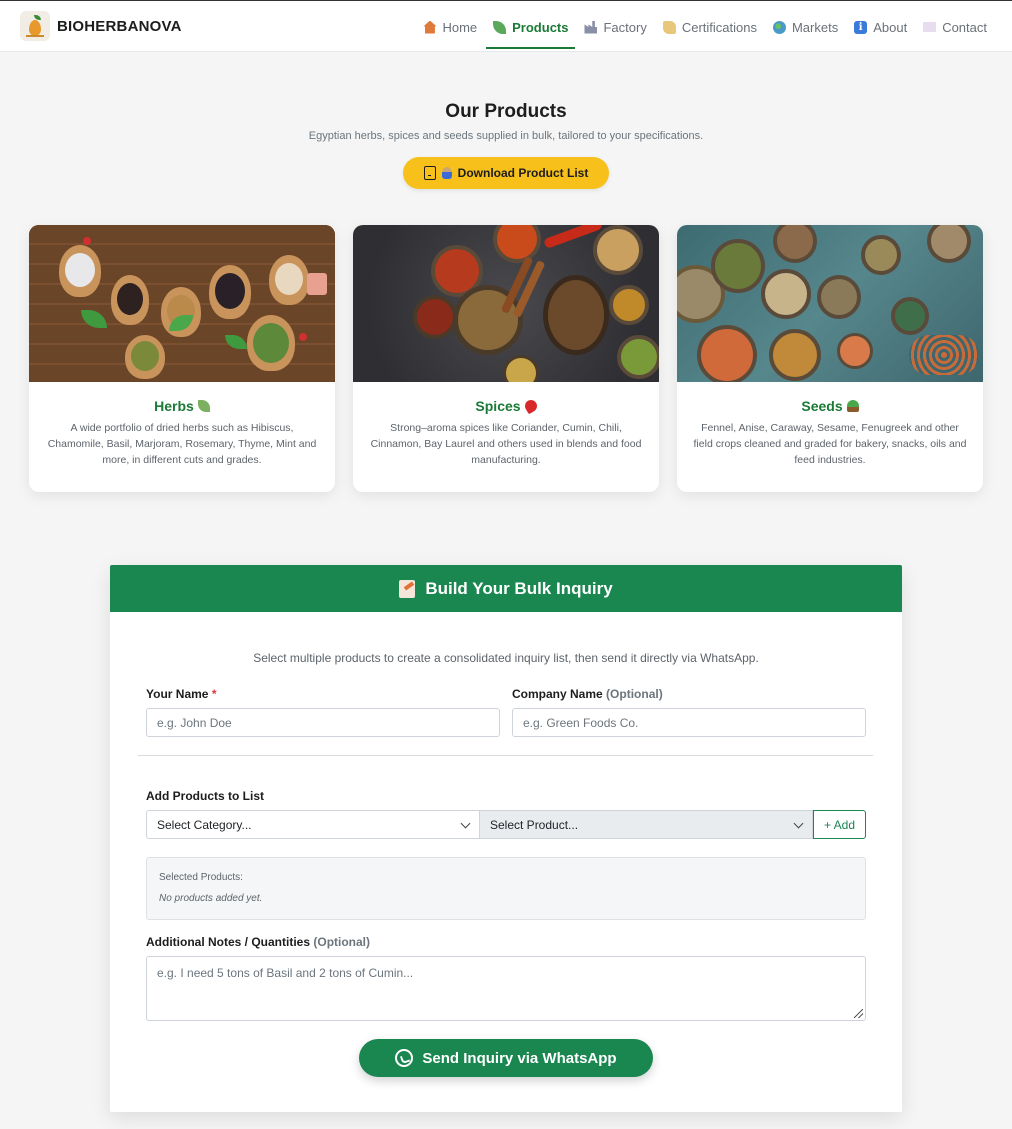 The height and width of the screenshot is (1129, 1012). I want to click on panel-header: Build Your Bulk Inquiry, so click(506, 588).